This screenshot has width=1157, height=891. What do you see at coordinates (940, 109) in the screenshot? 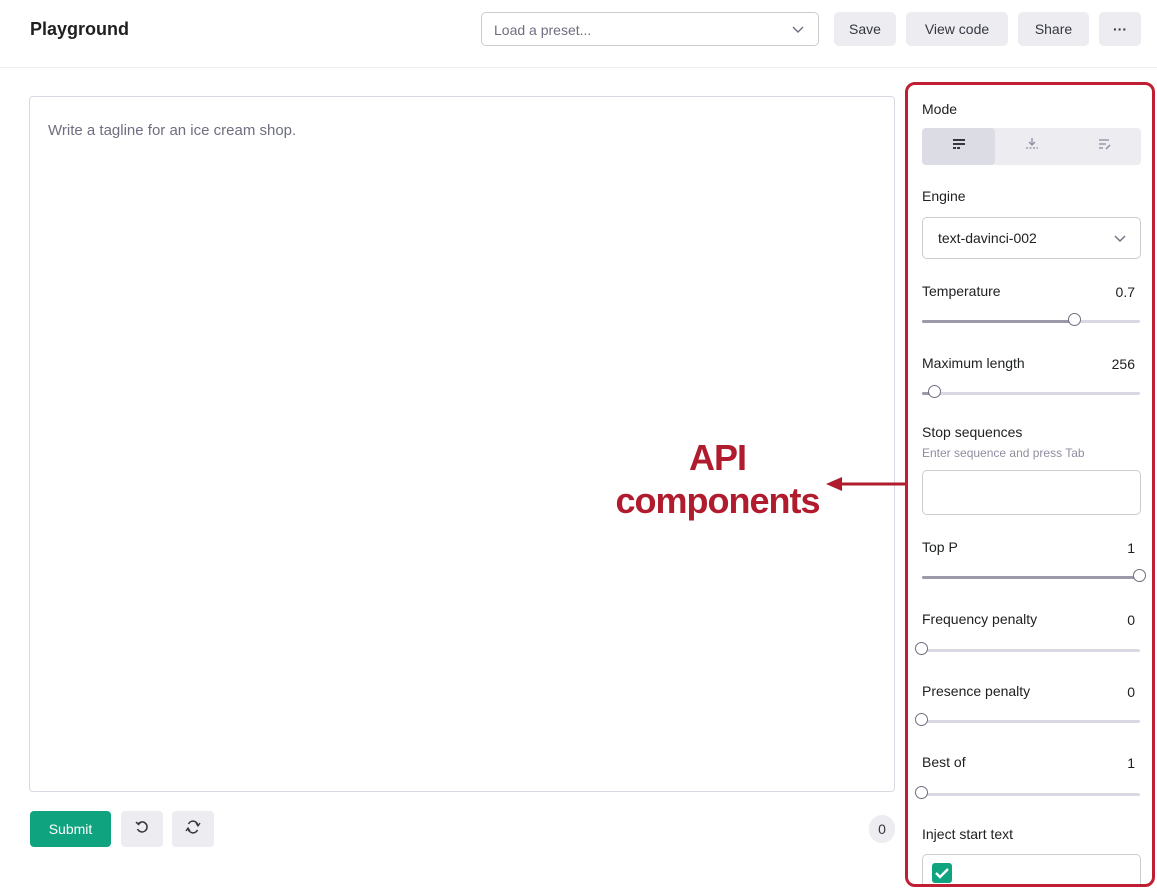
I see `mode-label: Mode` at bounding box center [940, 109].